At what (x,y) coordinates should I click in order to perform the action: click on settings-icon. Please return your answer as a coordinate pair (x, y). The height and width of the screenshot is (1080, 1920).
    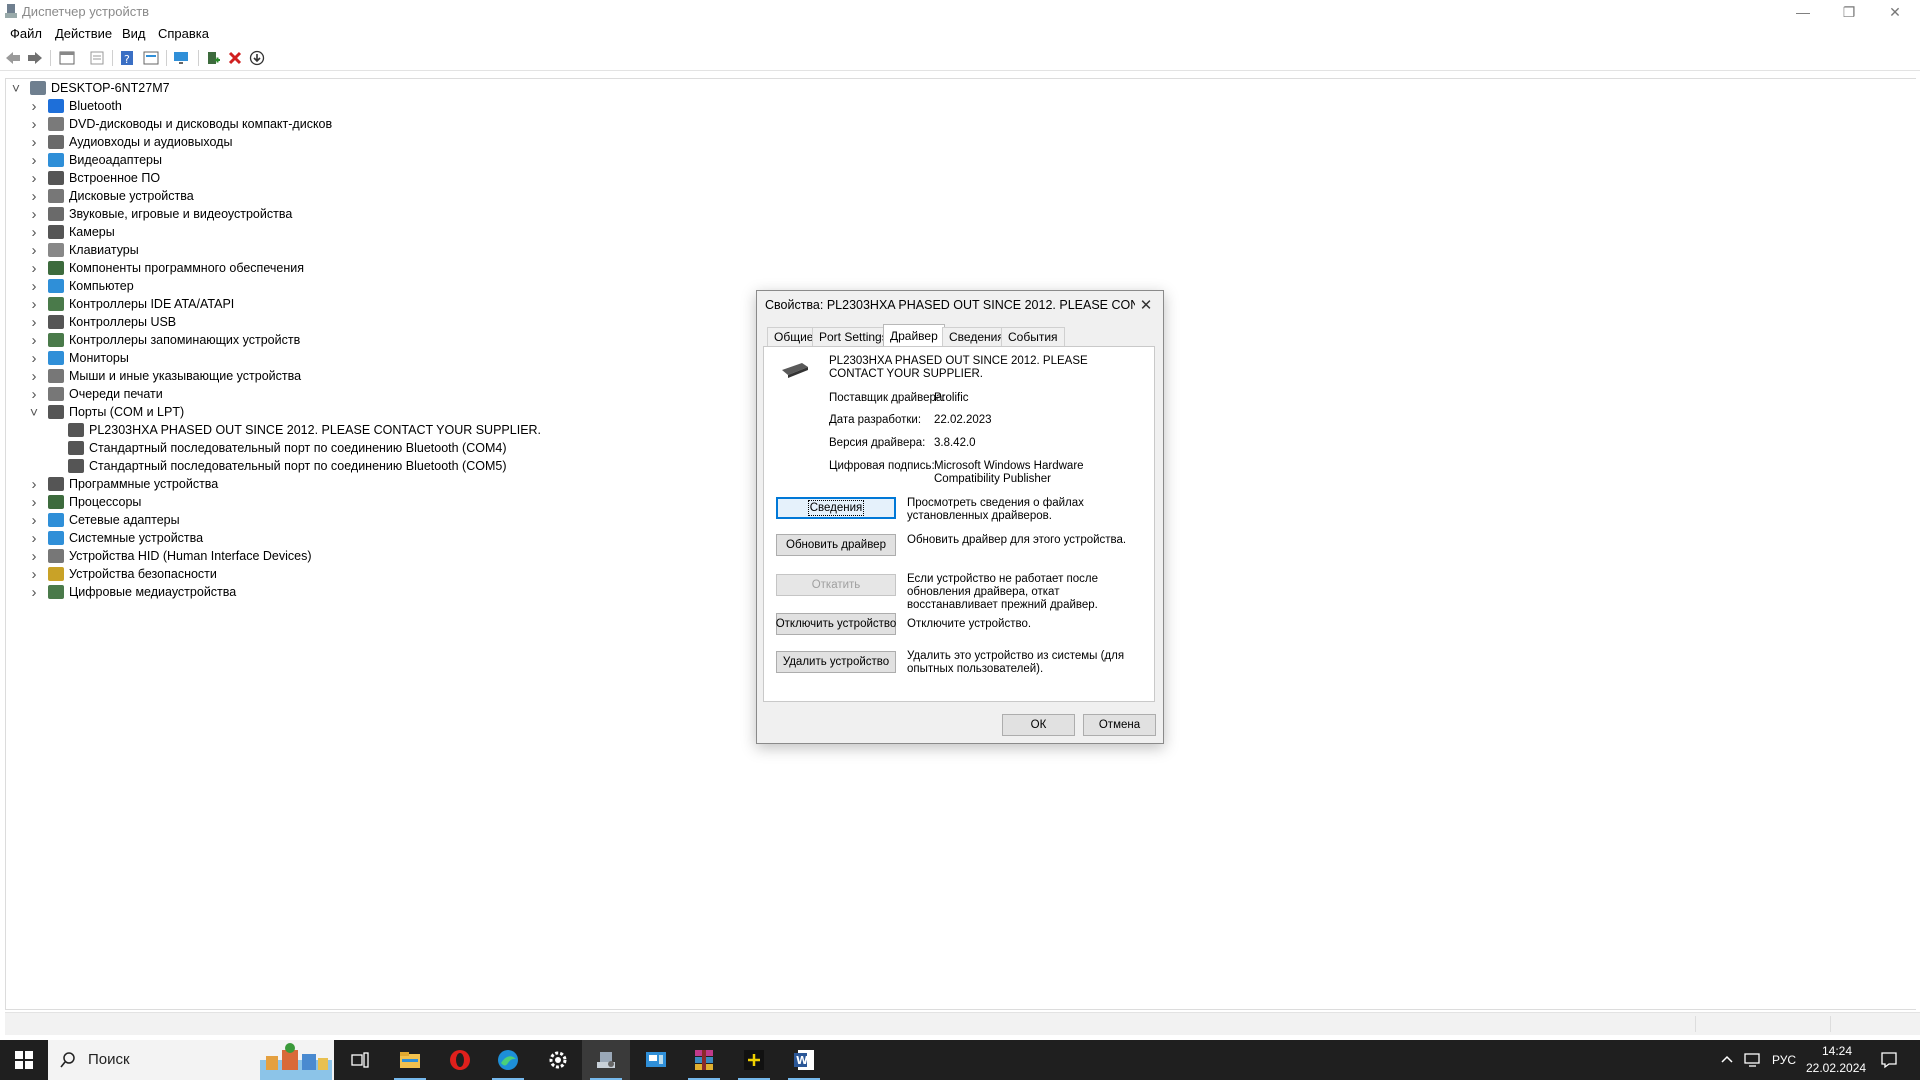
    Looking at the image, I should click on (558, 1060).